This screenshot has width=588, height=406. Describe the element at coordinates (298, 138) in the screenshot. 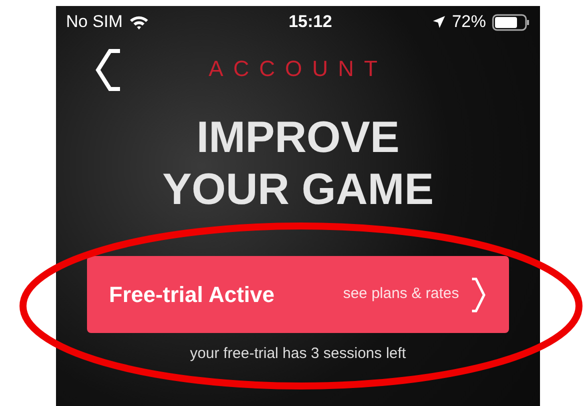

I see `hero-heading-line: IMPROVE` at that location.